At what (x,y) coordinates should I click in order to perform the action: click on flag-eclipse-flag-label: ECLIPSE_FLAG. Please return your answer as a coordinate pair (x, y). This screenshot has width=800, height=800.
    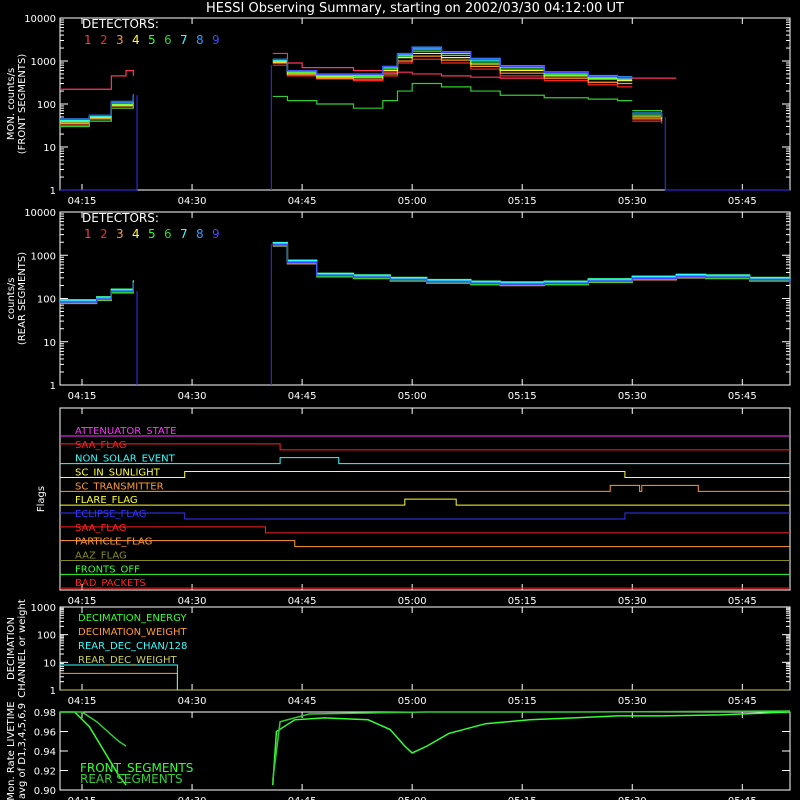
    Looking at the image, I should click on (110, 514).